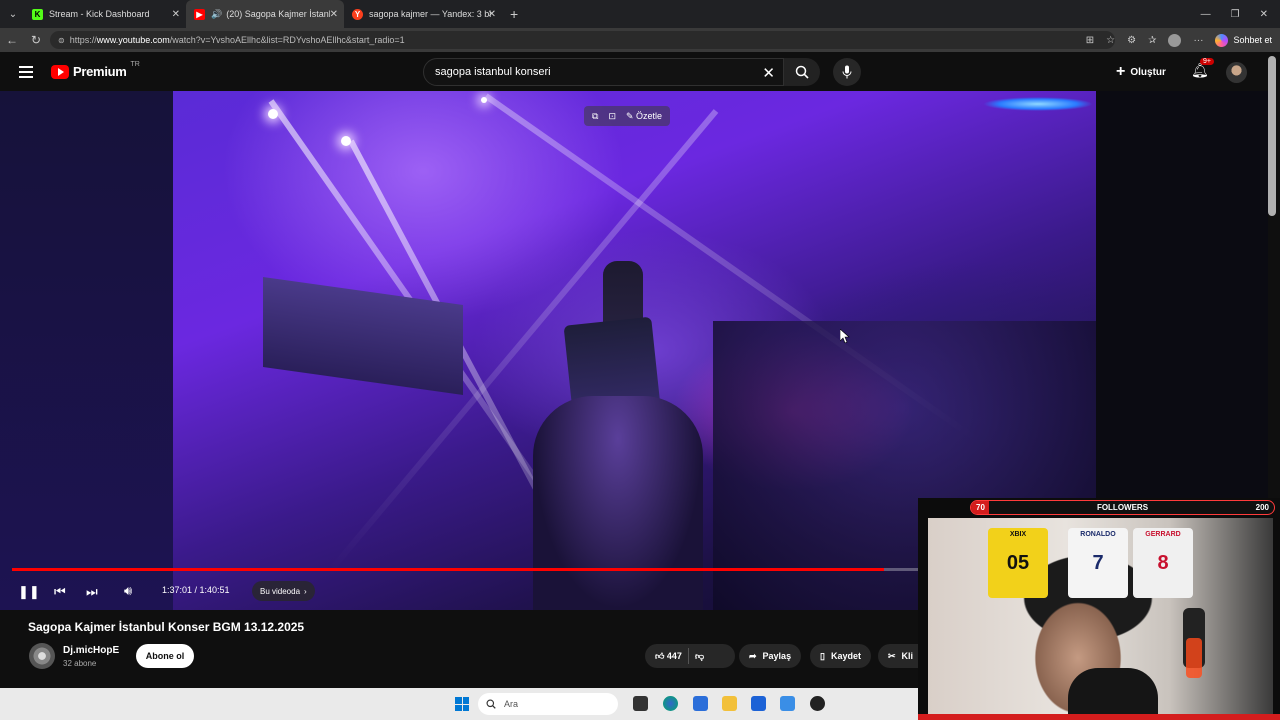  I want to click on new-tab-plus-icon: +, so click(514, 14).